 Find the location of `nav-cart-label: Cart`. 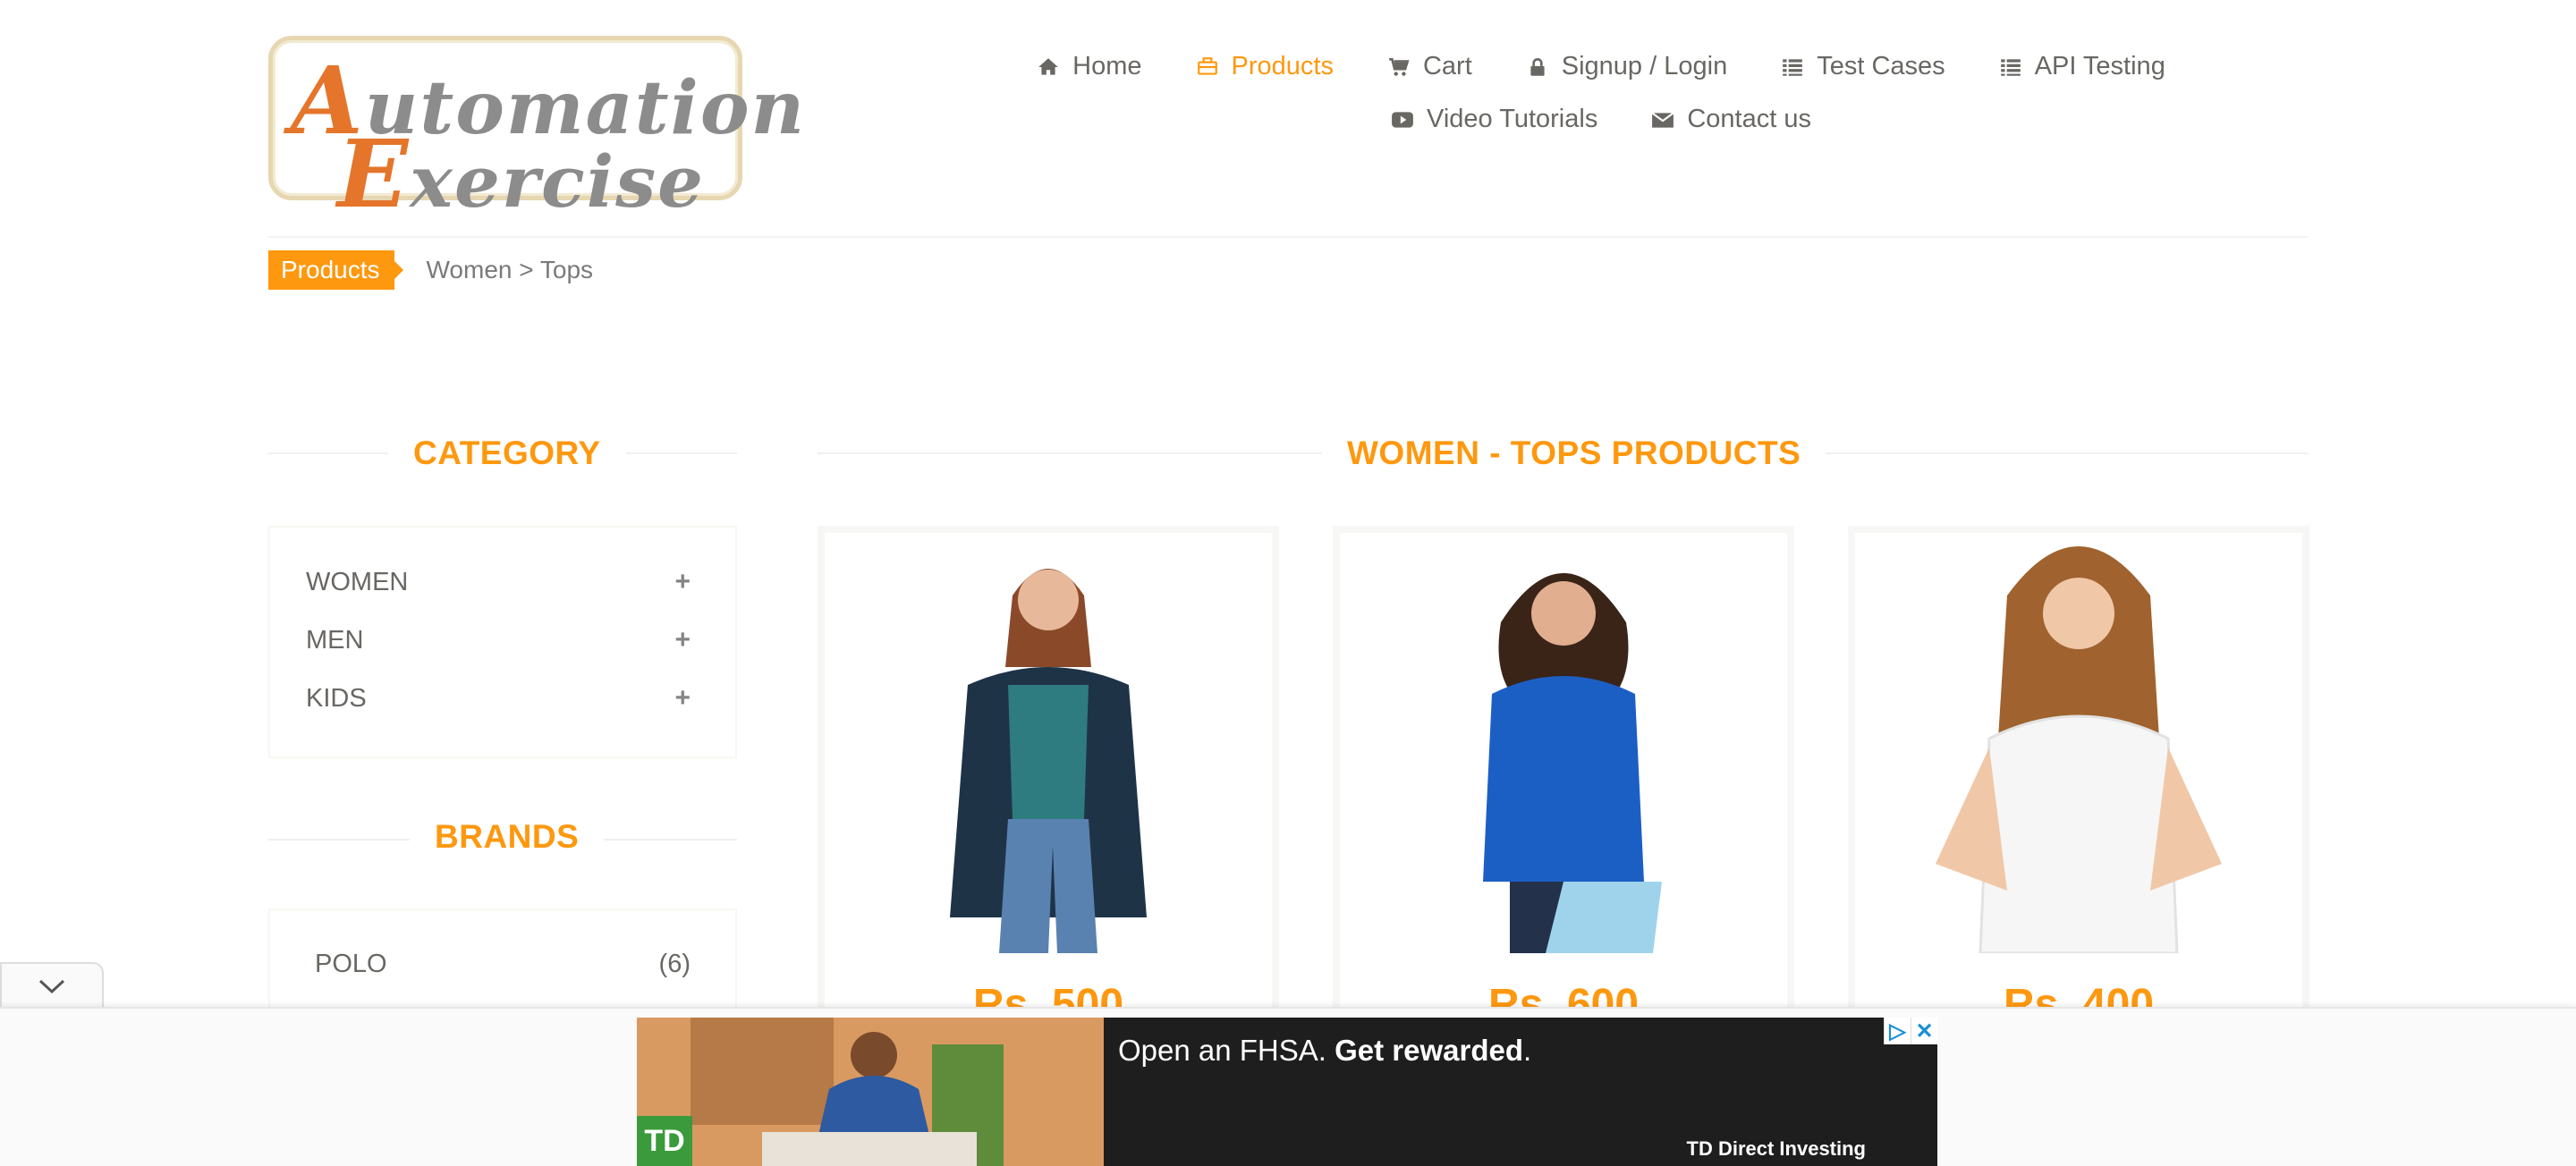

nav-cart-label: Cart is located at coordinates (1447, 66).